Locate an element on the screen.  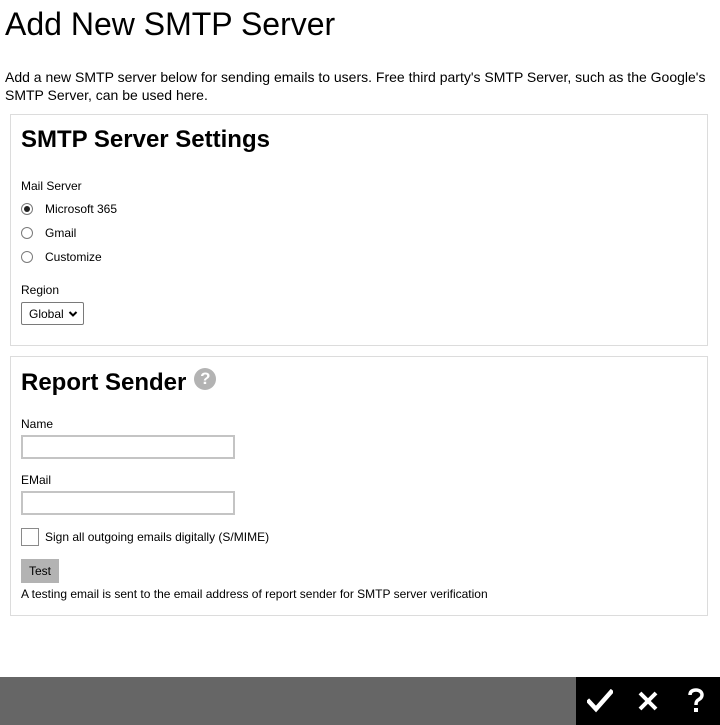
page-title: Add New SMTP Server is located at coordinates (170, 24).